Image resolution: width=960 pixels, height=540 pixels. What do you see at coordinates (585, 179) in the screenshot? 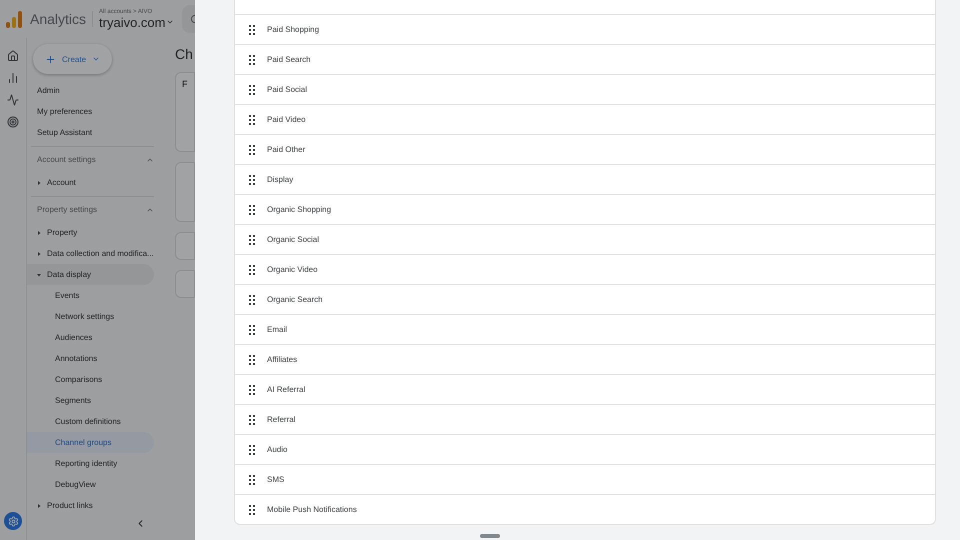
I see `channel-row: Display` at bounding box center [585, 179].